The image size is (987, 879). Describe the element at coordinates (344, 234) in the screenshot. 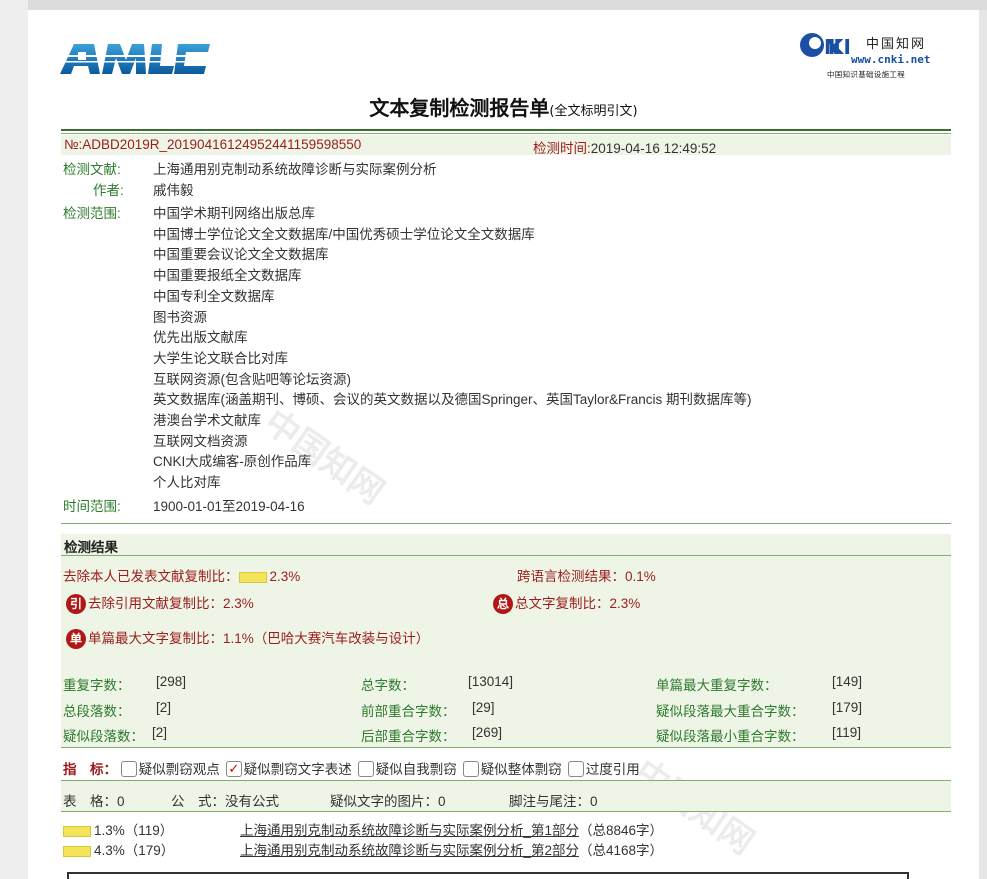

I see `scope-item: 中国博士学位论文全文数据库/中国优秀硕士学位论文全文数据库` at that location.